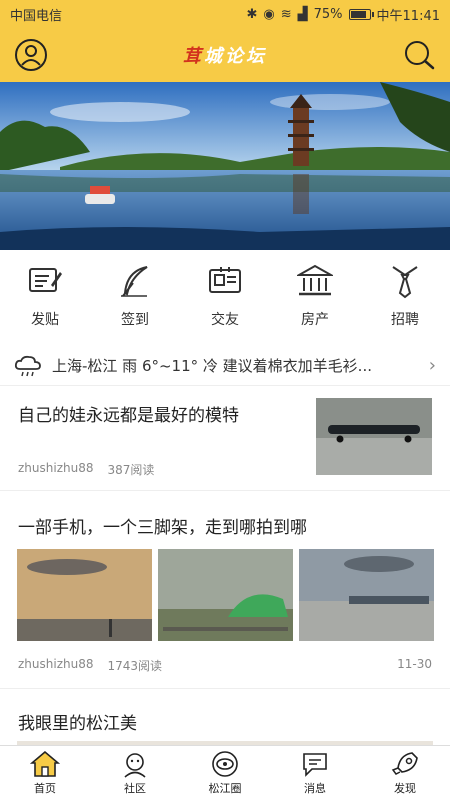 Image resolution: width=450 pixels, height=800 pixels. What do you see at coordinates (315, 280) in the screenshot?
I see `building-icon` at bounding box center [315, 280].